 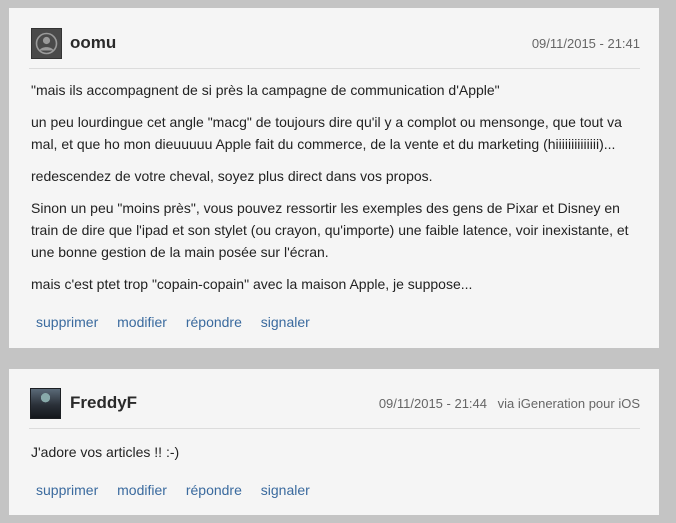 What do you see at coordinates (568, 403) in the screenshot?
I see `comment-source: via iGeneration pour iOS` at bounding box center [568, 403].